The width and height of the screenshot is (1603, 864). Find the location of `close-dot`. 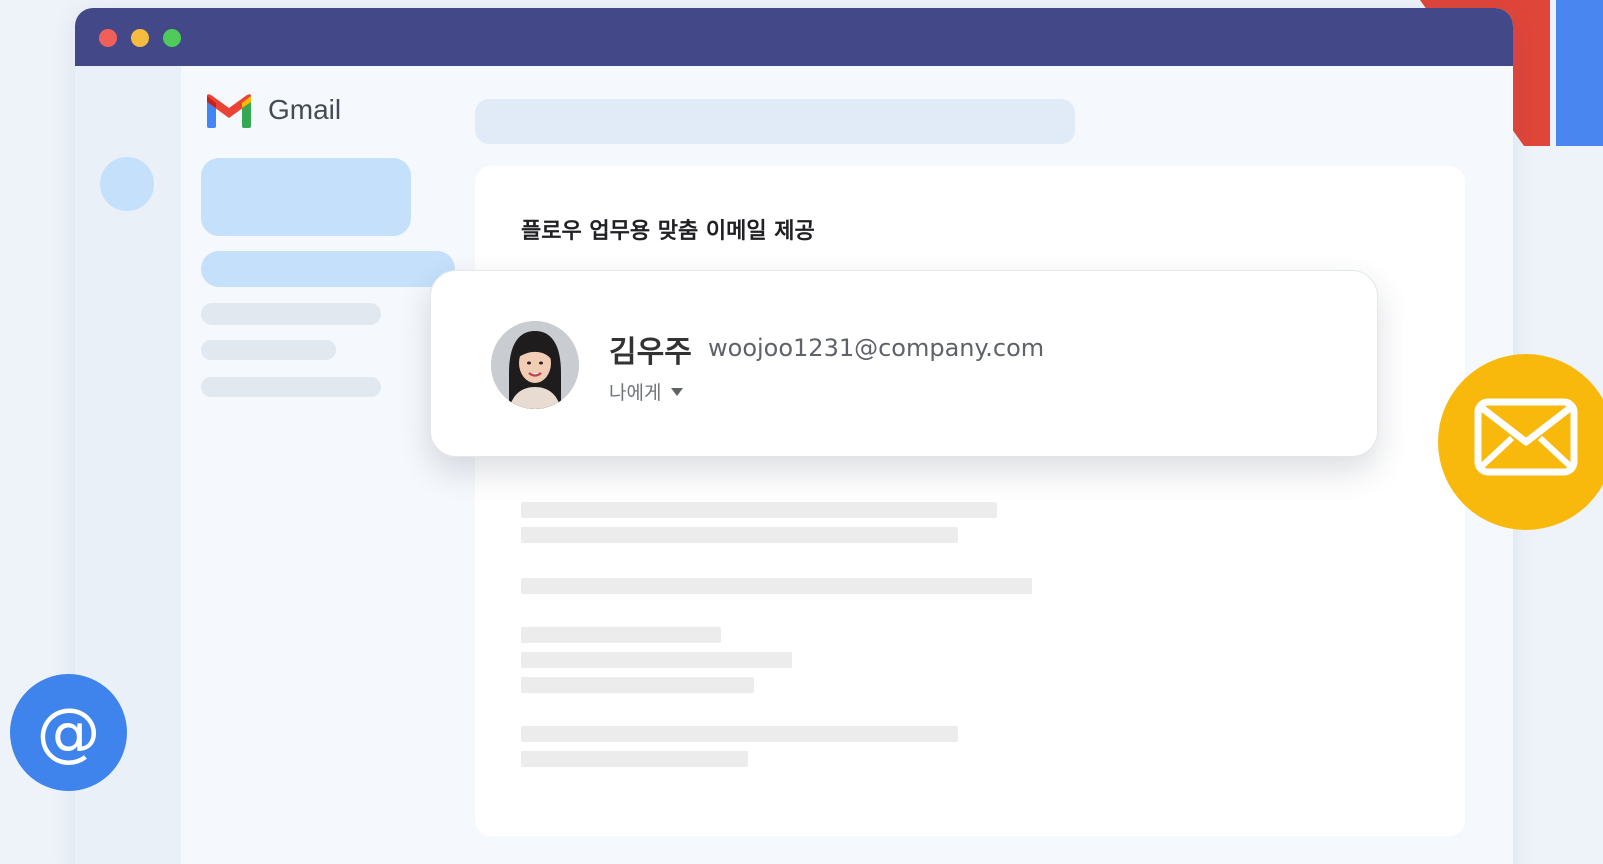

close-dot is located at coordinates (108, 38).